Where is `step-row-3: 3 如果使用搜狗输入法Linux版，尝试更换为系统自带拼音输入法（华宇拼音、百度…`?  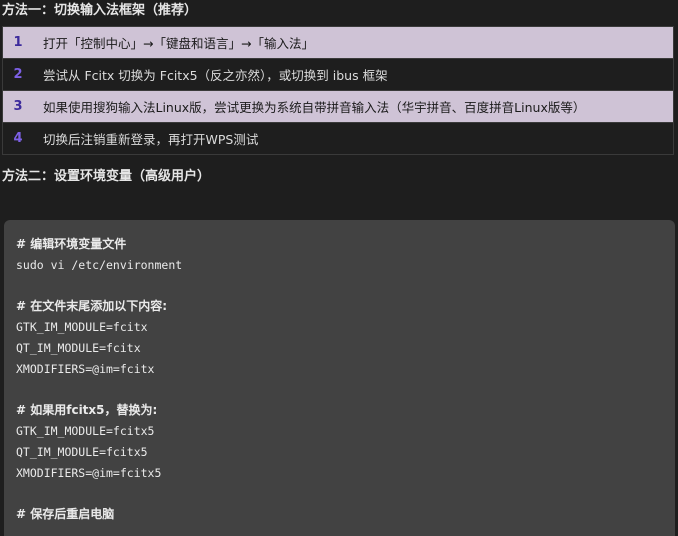 step-row-3: 3 如果使用搜狗输入法Linux版，尝试更换为系统自带拼音输入法（华宇拼音、百度… is located at coordinates (338, 107).